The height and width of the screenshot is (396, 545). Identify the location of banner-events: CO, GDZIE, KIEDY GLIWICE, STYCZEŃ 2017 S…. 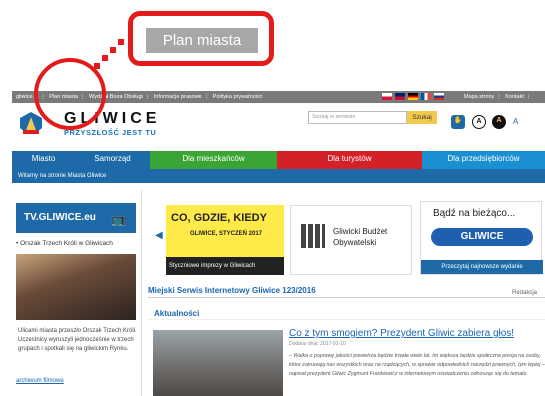
(225, 240).